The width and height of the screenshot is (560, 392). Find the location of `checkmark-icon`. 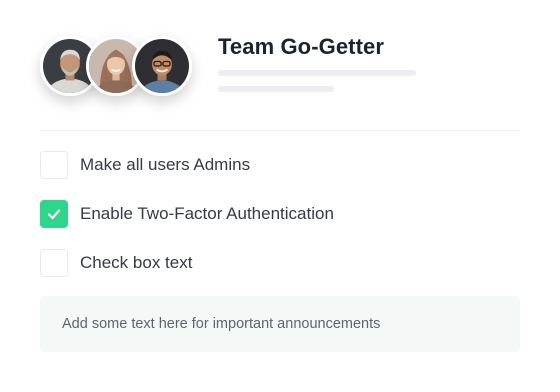

checkmark-icon is located at coordinates (54, 214).